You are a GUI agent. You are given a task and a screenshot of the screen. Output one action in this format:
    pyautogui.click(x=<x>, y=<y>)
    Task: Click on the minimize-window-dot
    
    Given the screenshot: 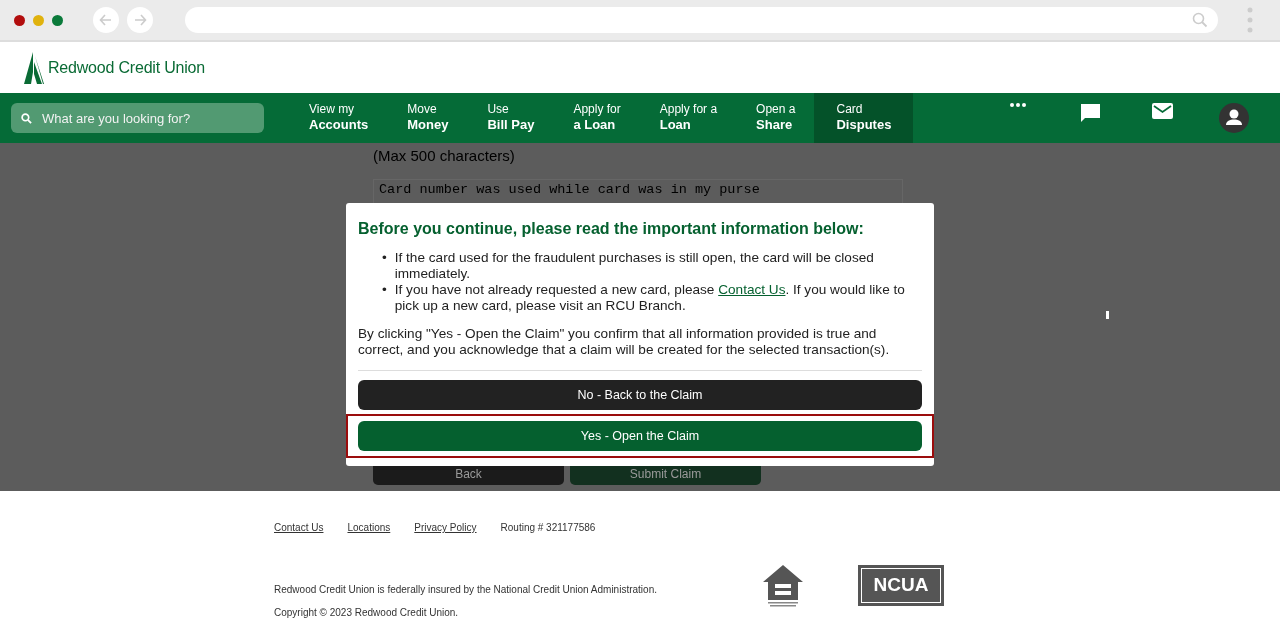 What is the action you would take?
    pyautogui.click(x=38, y=20)
    